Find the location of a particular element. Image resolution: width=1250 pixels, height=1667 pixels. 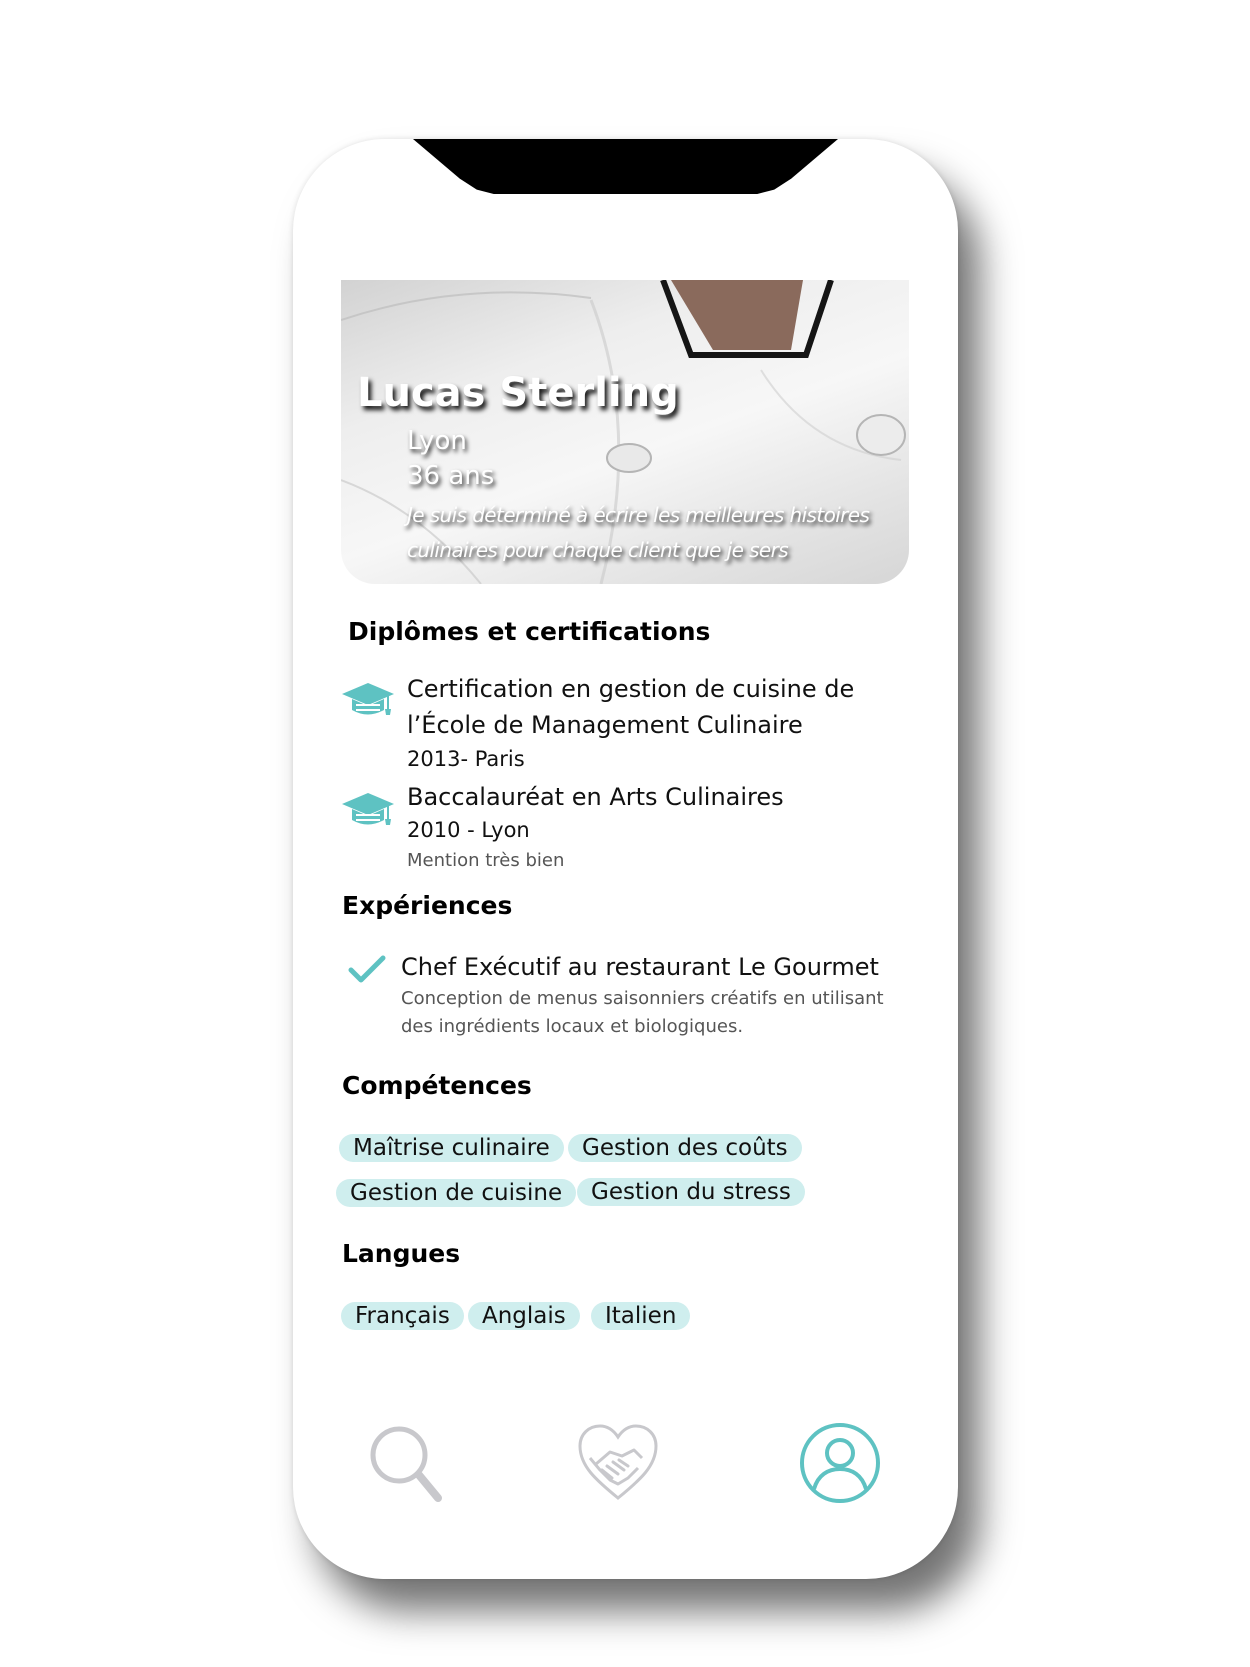

diploma-2-note: Mention très bien is located at coordinates (486, 860).